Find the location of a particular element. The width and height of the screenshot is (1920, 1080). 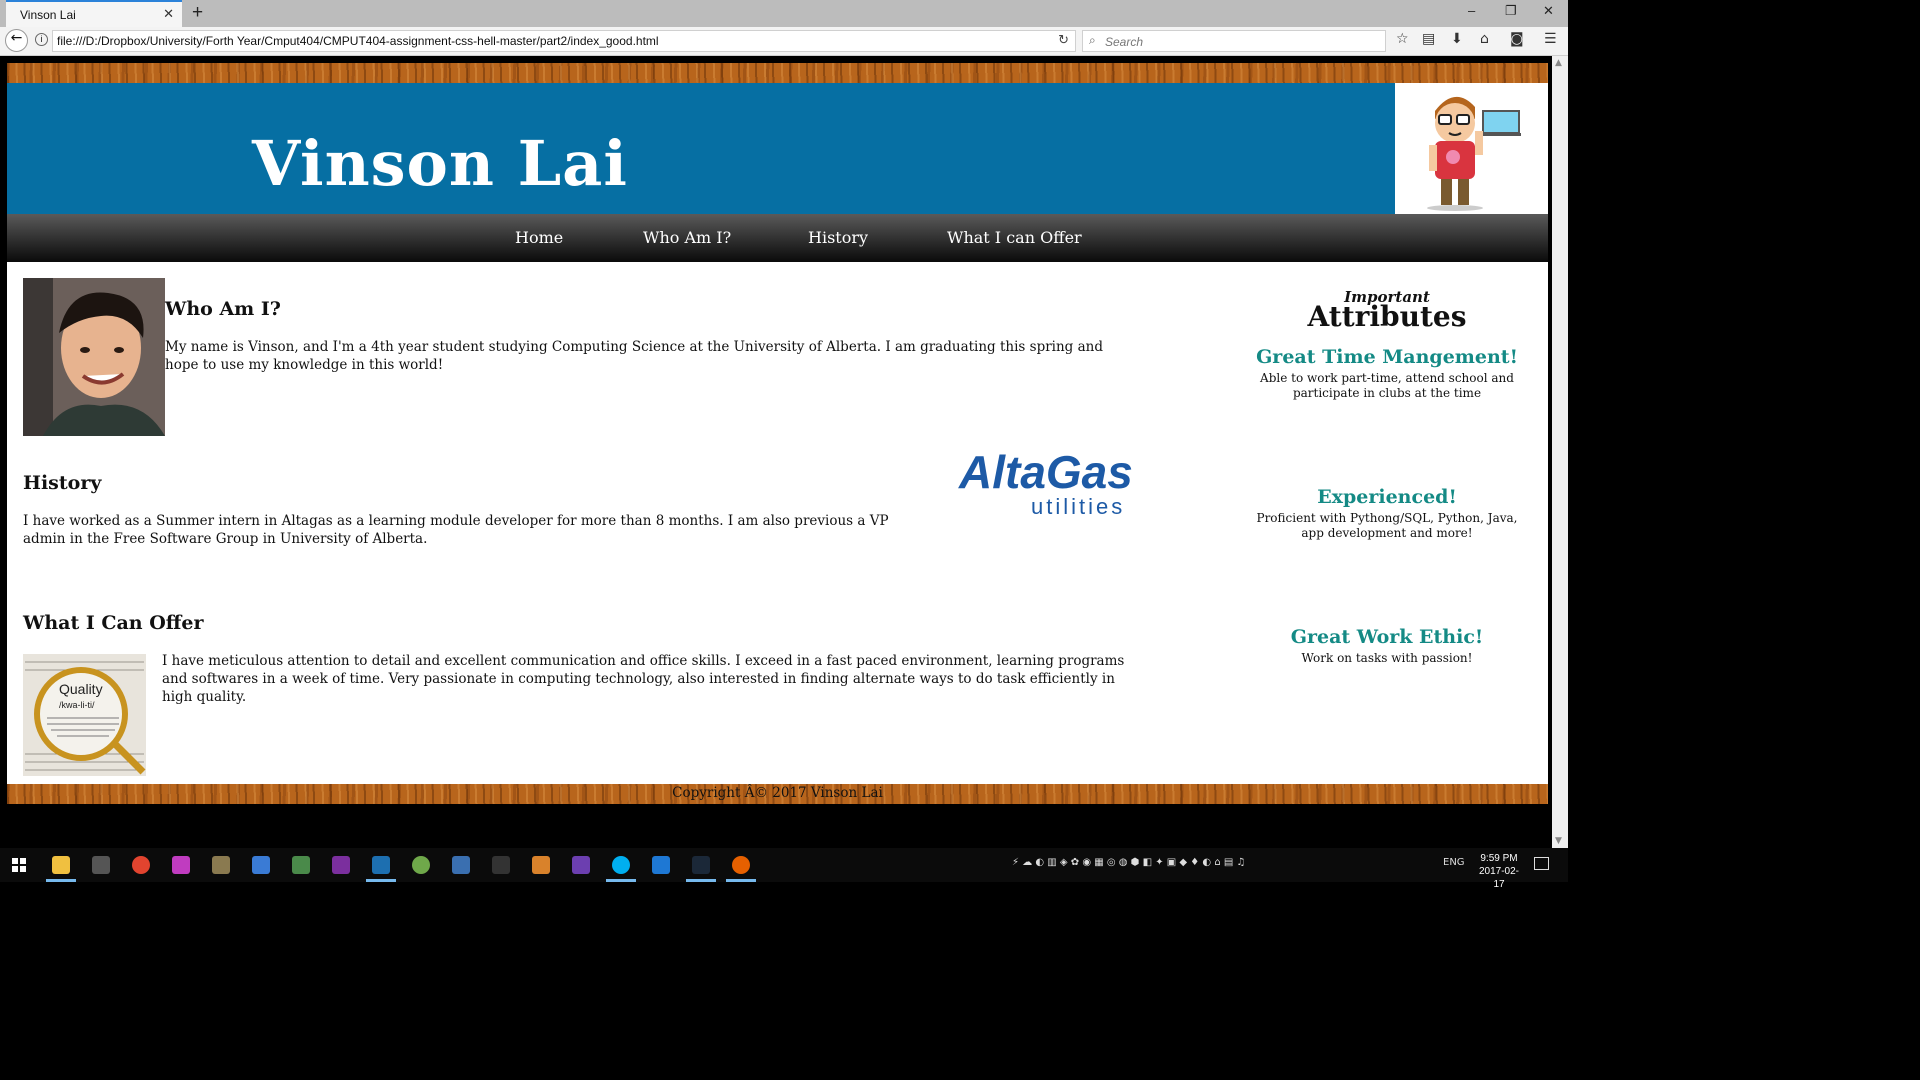

download-icon: ⬇ is located at coordinates (1457, 39).